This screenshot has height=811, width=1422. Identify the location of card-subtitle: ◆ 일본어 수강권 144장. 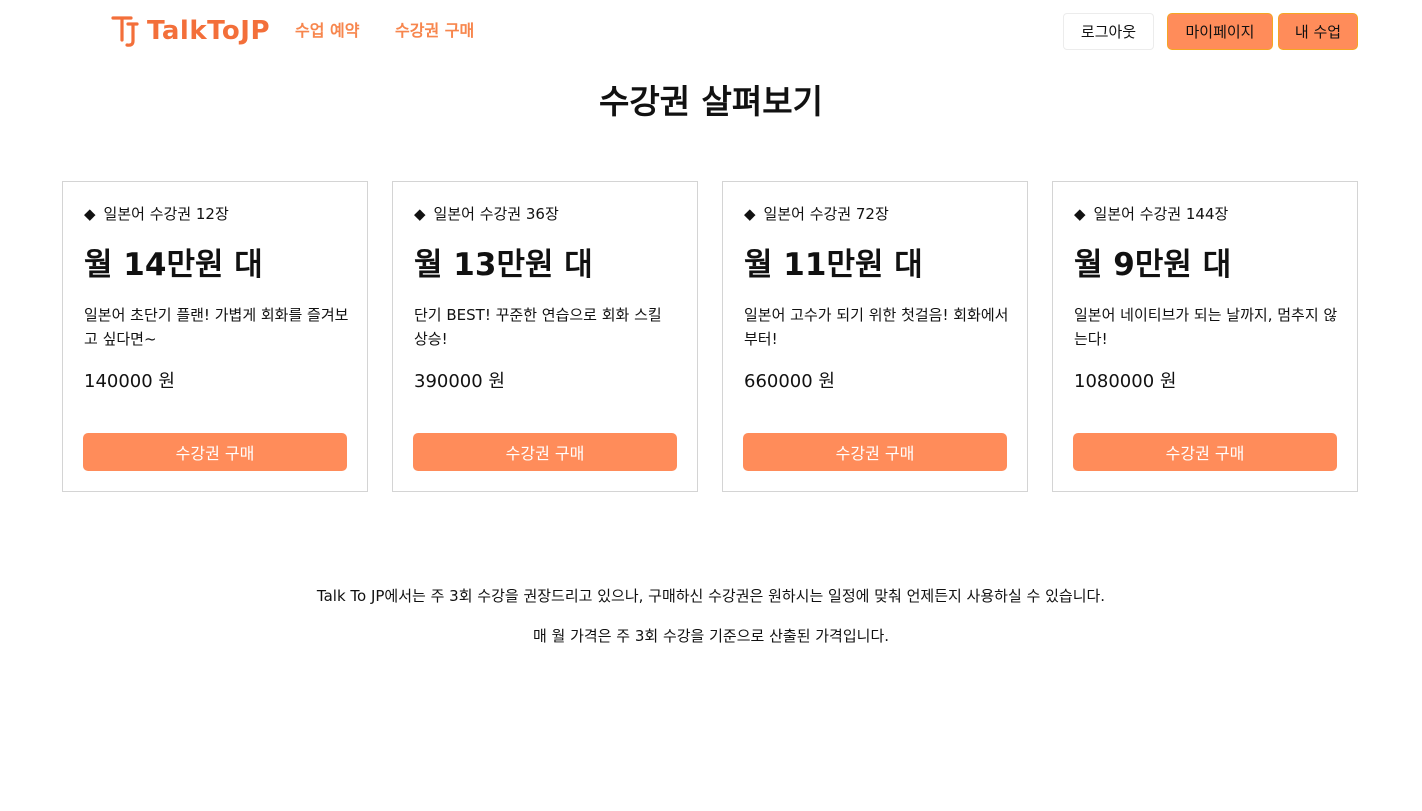
(1151, 214).